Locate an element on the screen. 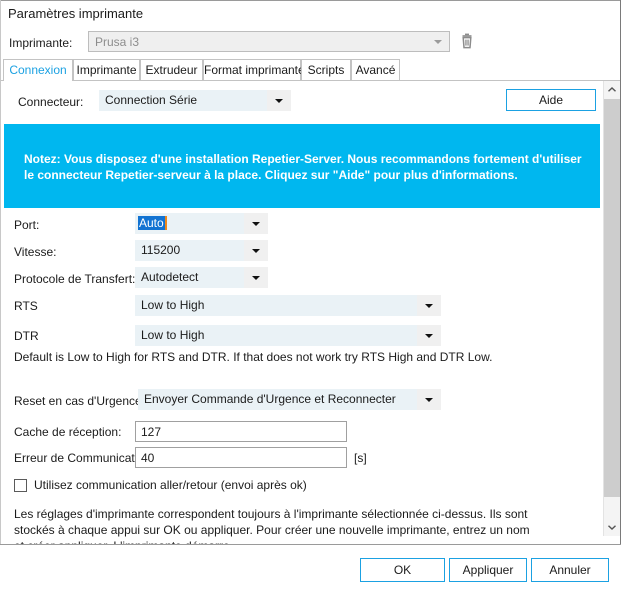 The image size is (630, 596). erreur-comm-label: Erreur de Communication: is located at coordinates (84, 458).